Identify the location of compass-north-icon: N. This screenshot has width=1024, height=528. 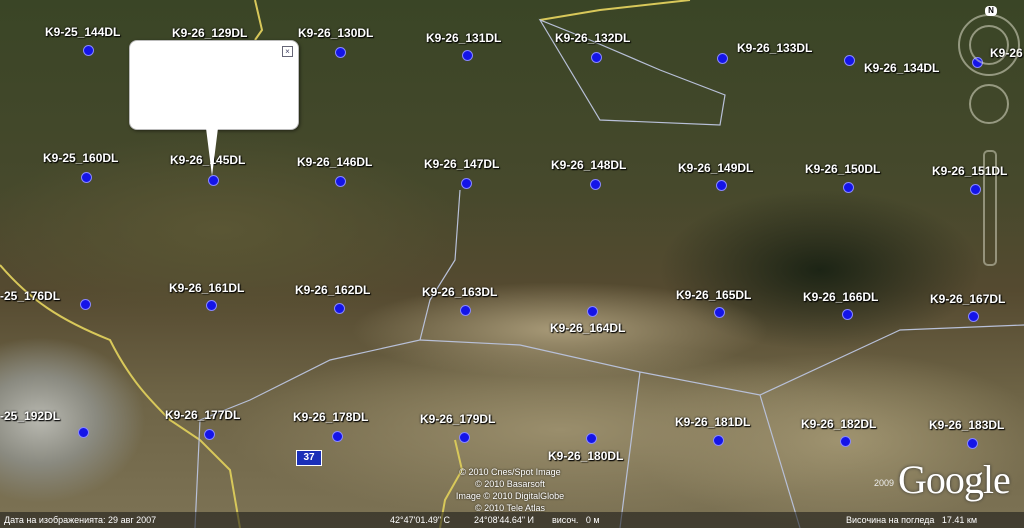
(991, 11).